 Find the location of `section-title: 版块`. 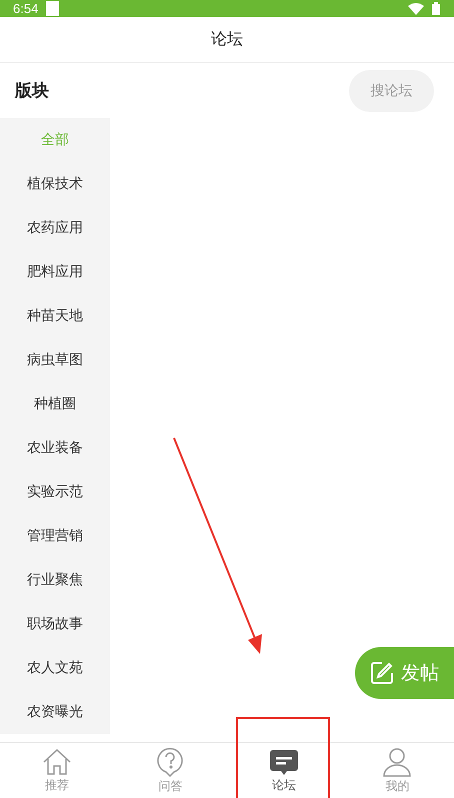

section-title: 版块 is located at coordinates (32, 91).